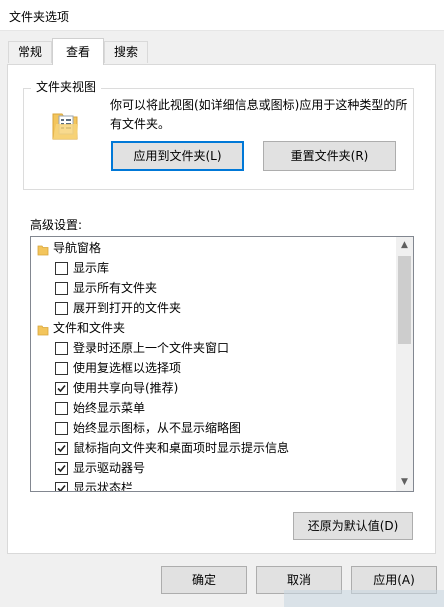 This screenshot has width=444, height=607. What do you see at coordinates (65, 126) in the screenshot?
I see `folder-document-icon` at bounding box center [65, 126].